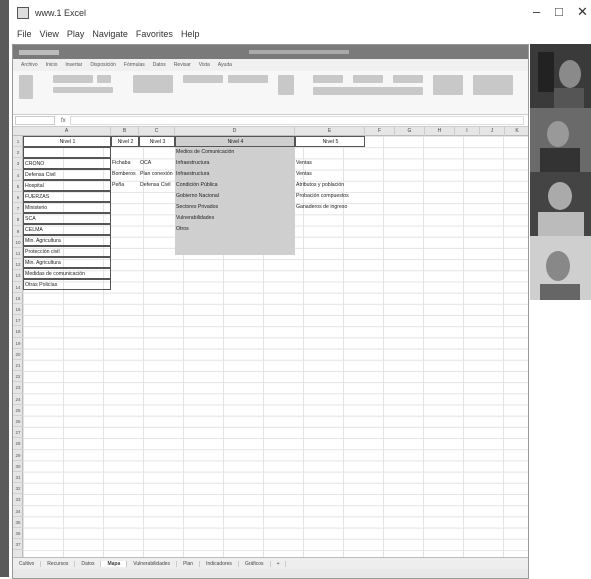 This screenshot has height=579, width=591. Describe the element at coordinates (18, 489) in the screenshot. I see `row-header: 32` at that location.